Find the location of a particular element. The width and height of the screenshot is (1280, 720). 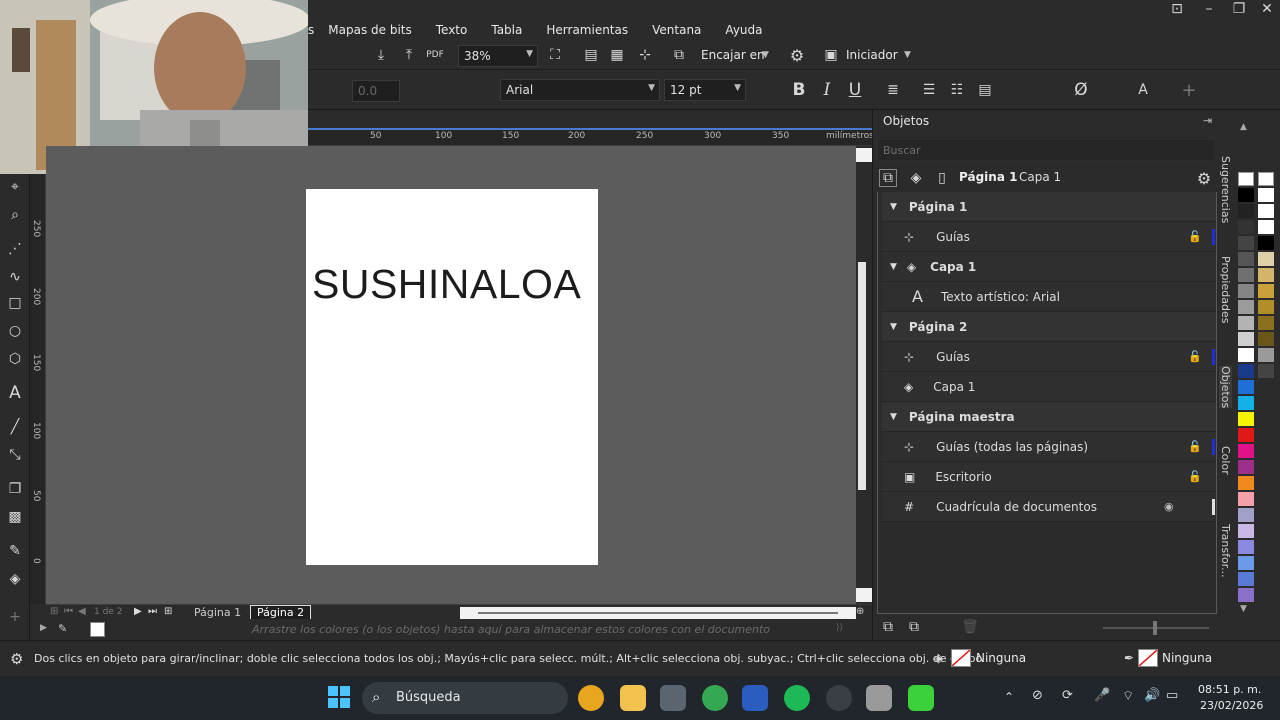

vertical-scrollbar is located at coordinates (864, 375).